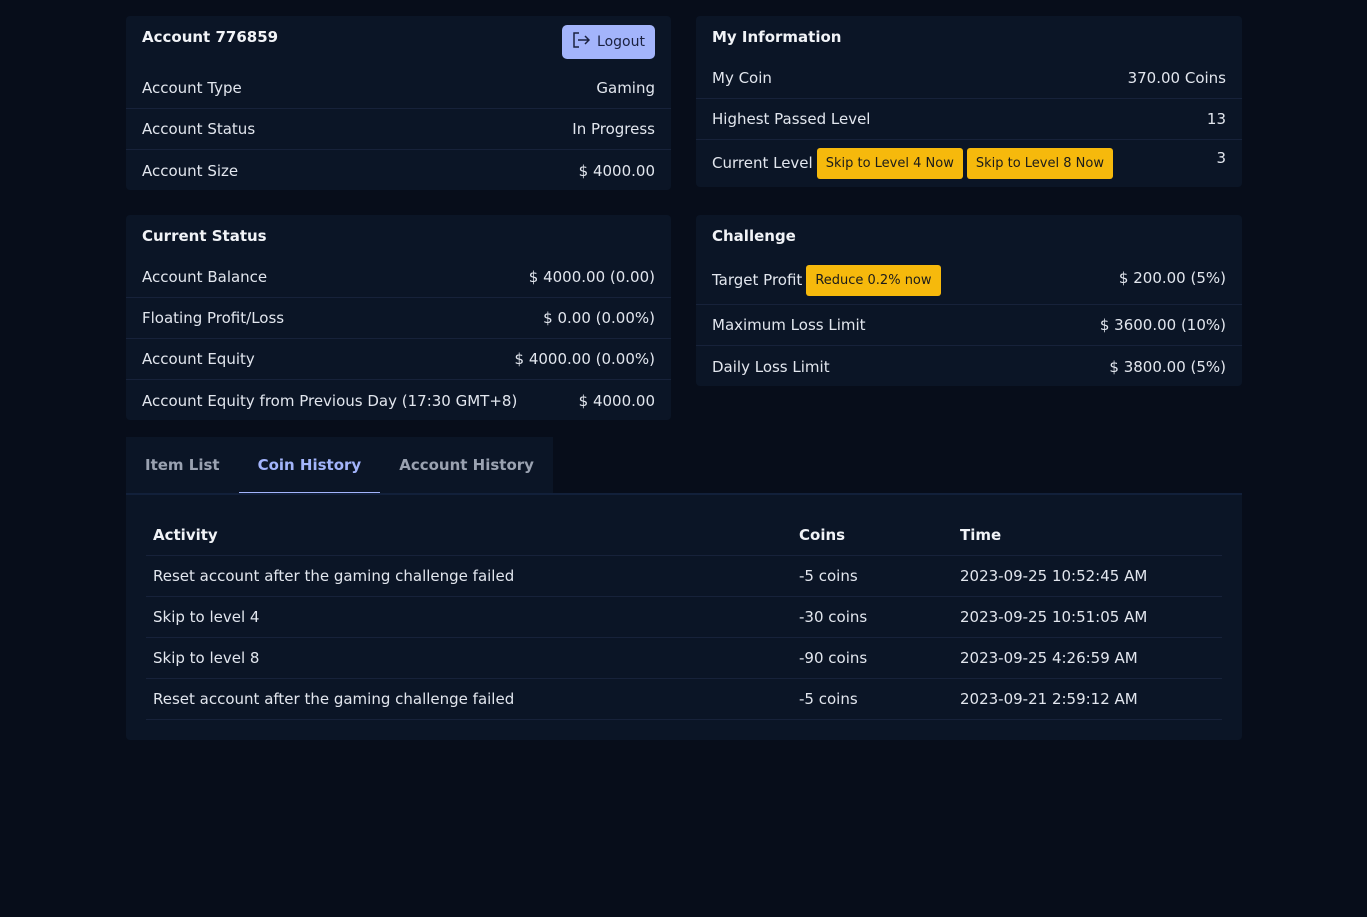  I want to click on account-balance-value: $ 4000.00 (0.00), so click(591, 277).